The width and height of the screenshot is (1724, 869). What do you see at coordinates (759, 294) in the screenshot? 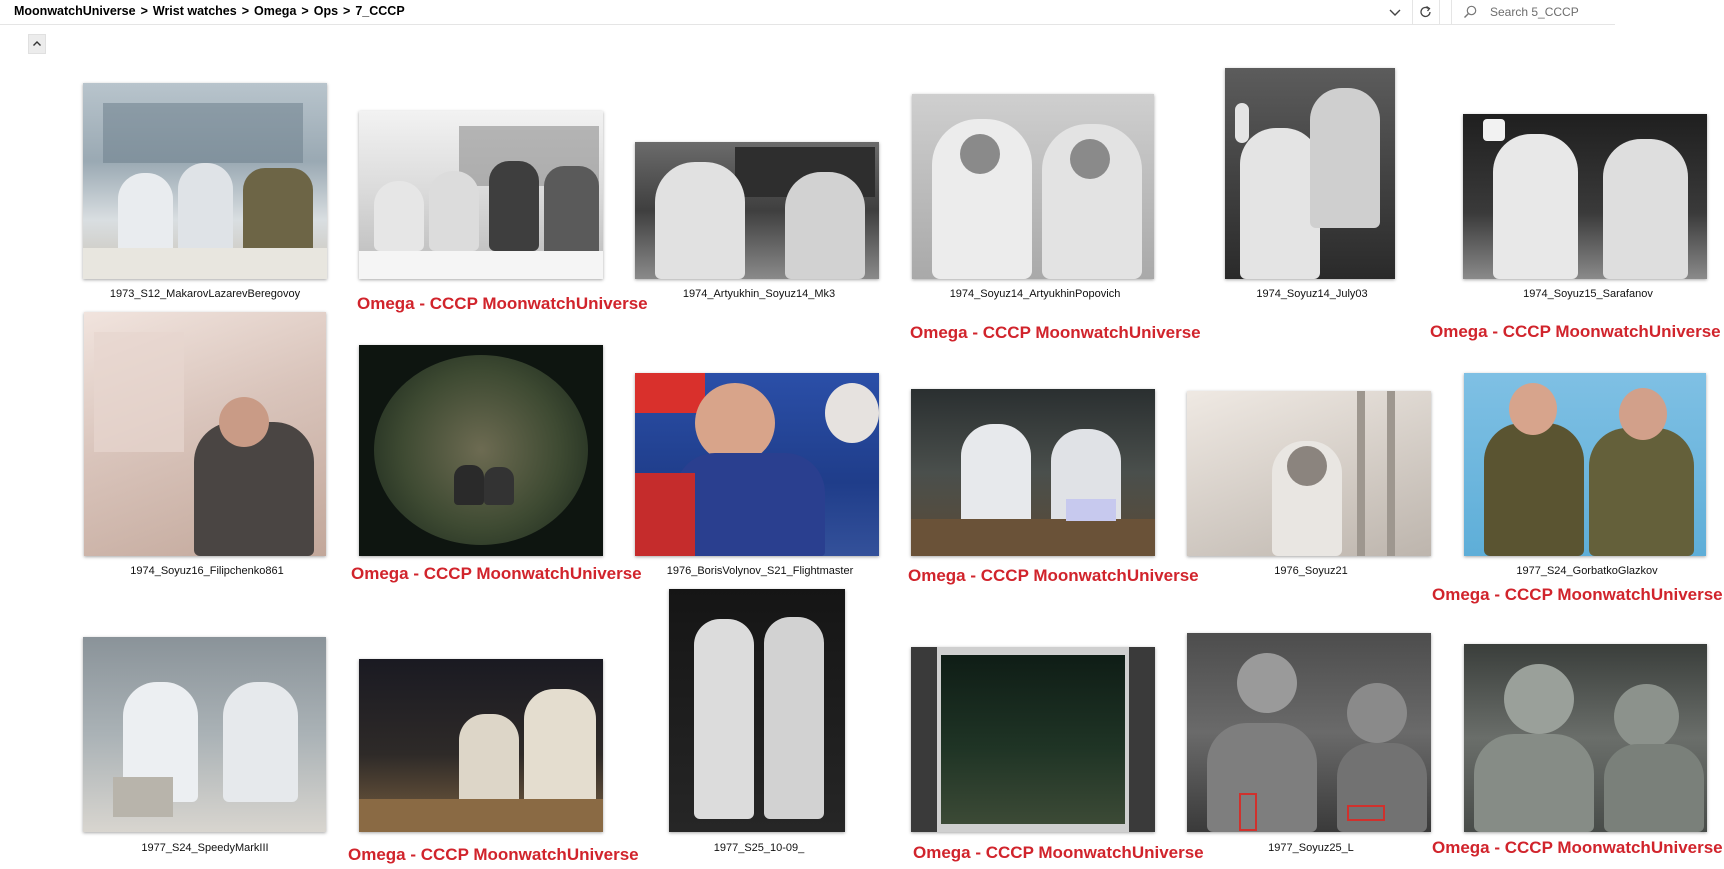
I see `file-name: 1974_Artyukhin_Soyuz14_Mk3` at bounding box center [759, 294].